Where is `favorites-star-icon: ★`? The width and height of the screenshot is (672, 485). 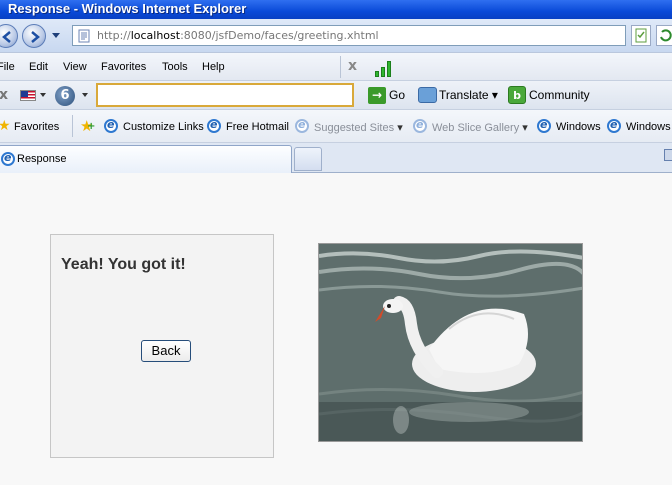
favorites-star-icon: ★ is located at coordinates (5, 126).